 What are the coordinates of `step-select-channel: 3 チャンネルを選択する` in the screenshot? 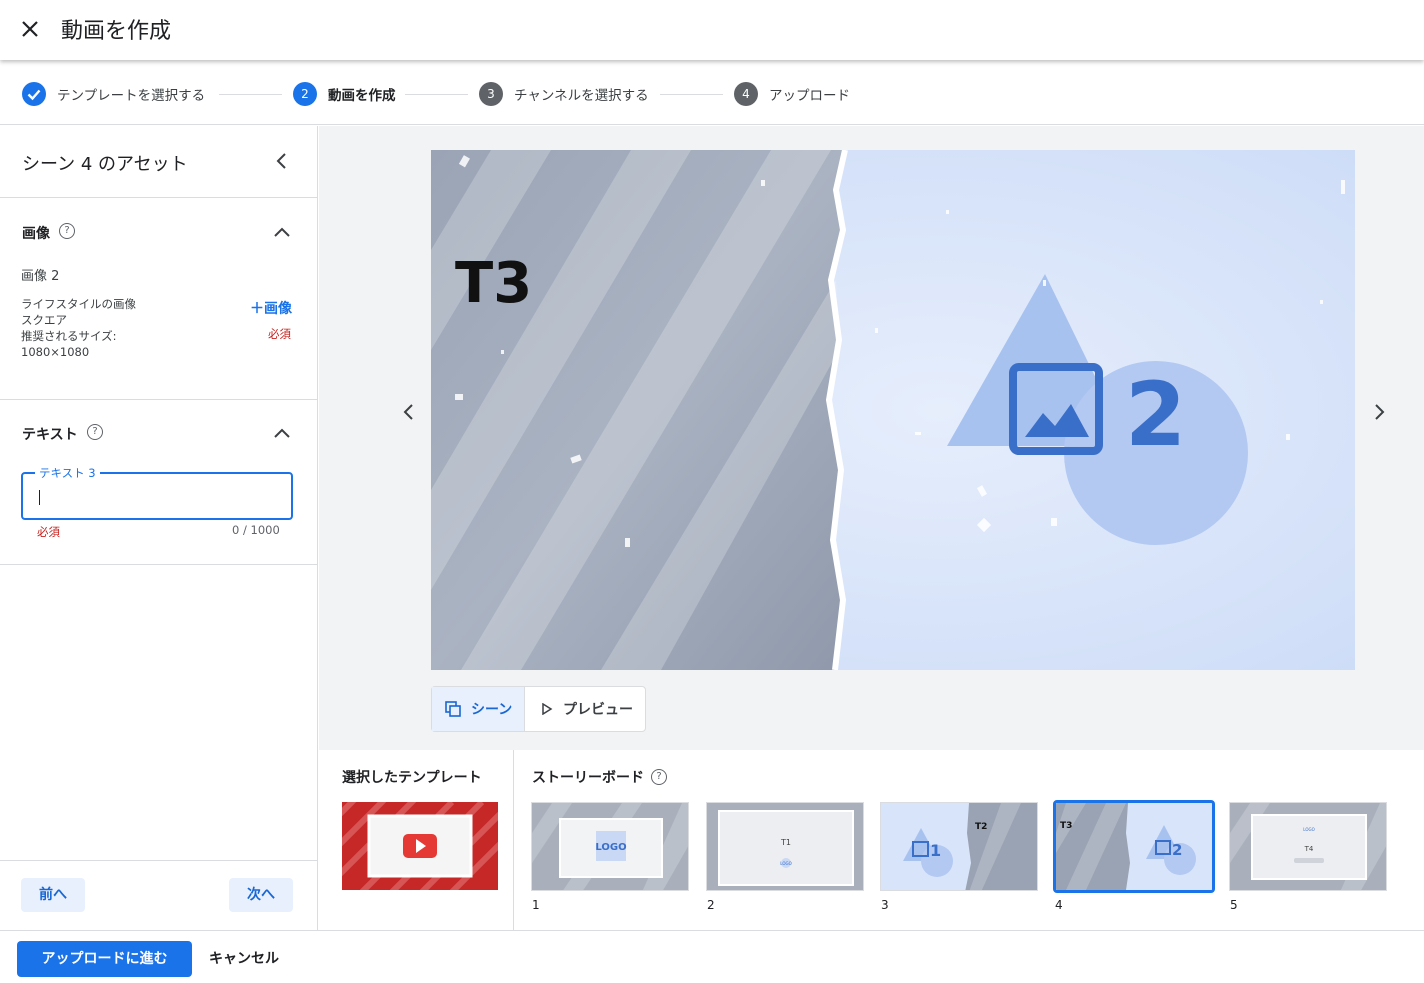 It's located at (564, 94).